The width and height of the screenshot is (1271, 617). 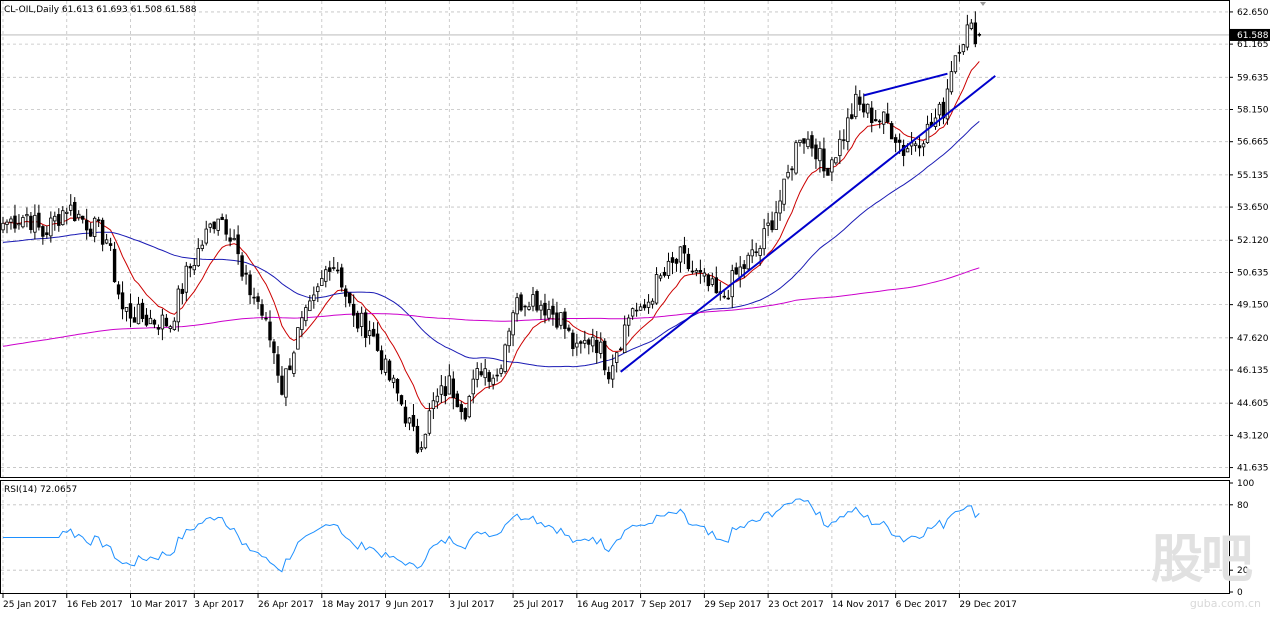 What do you see at coordinates (30, 605) in the screenshot?
I see `time-tick-label: 25 Jan 2017` at bounding box center [30, 605].